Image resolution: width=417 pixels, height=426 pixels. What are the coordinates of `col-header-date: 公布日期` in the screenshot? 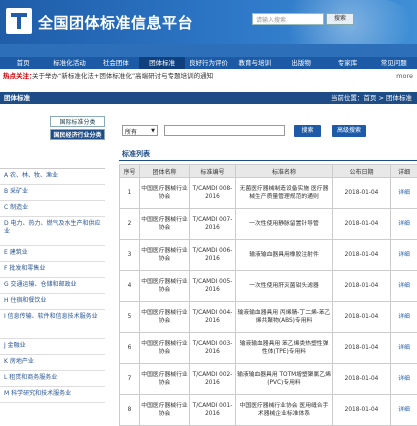 It's located at (362, 171).